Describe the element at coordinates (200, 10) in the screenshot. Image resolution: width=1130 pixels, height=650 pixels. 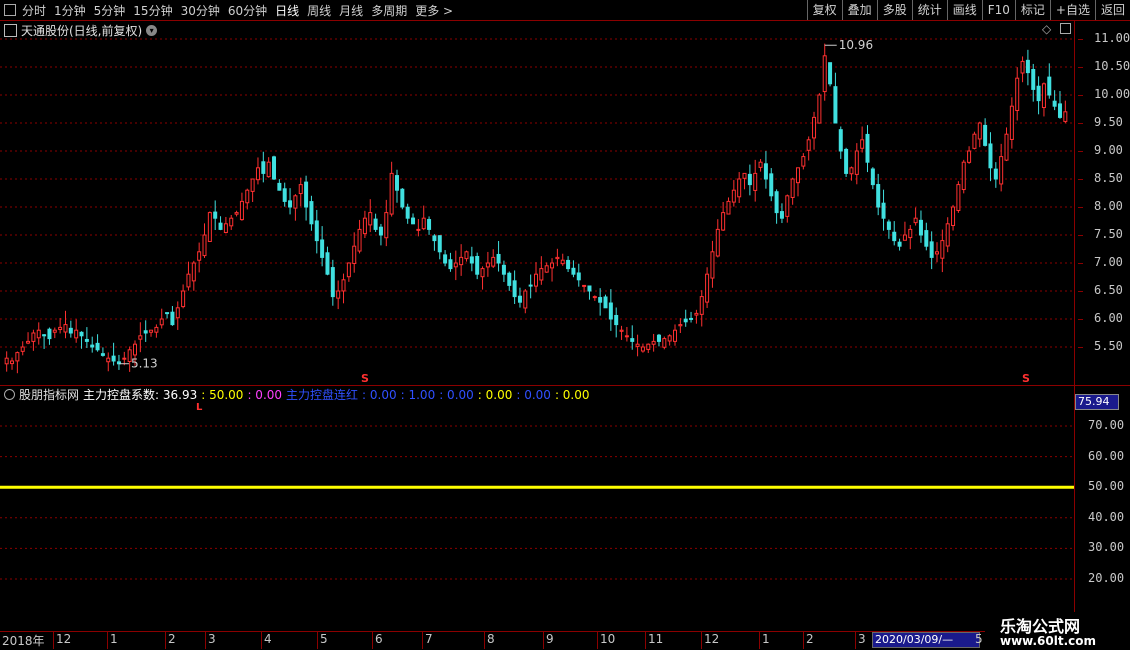
I see `period-tab-4: 30分钟` at that location.